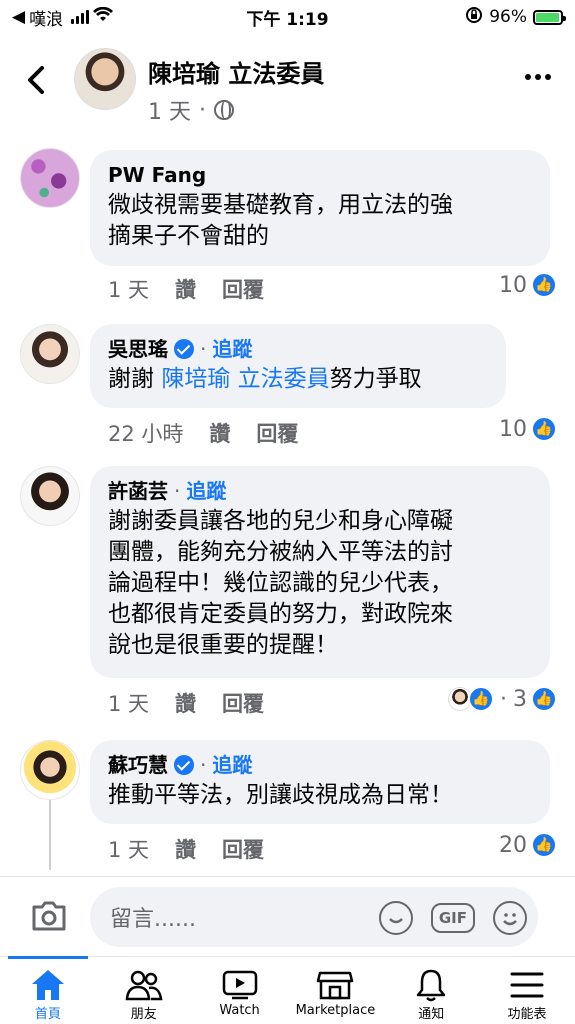 Image resolution: width=575 pixels, height=1024 pixels. Describe the element at coordinates (239, 1010) in the screenshot. I see `nav-label: Watch` at that location.